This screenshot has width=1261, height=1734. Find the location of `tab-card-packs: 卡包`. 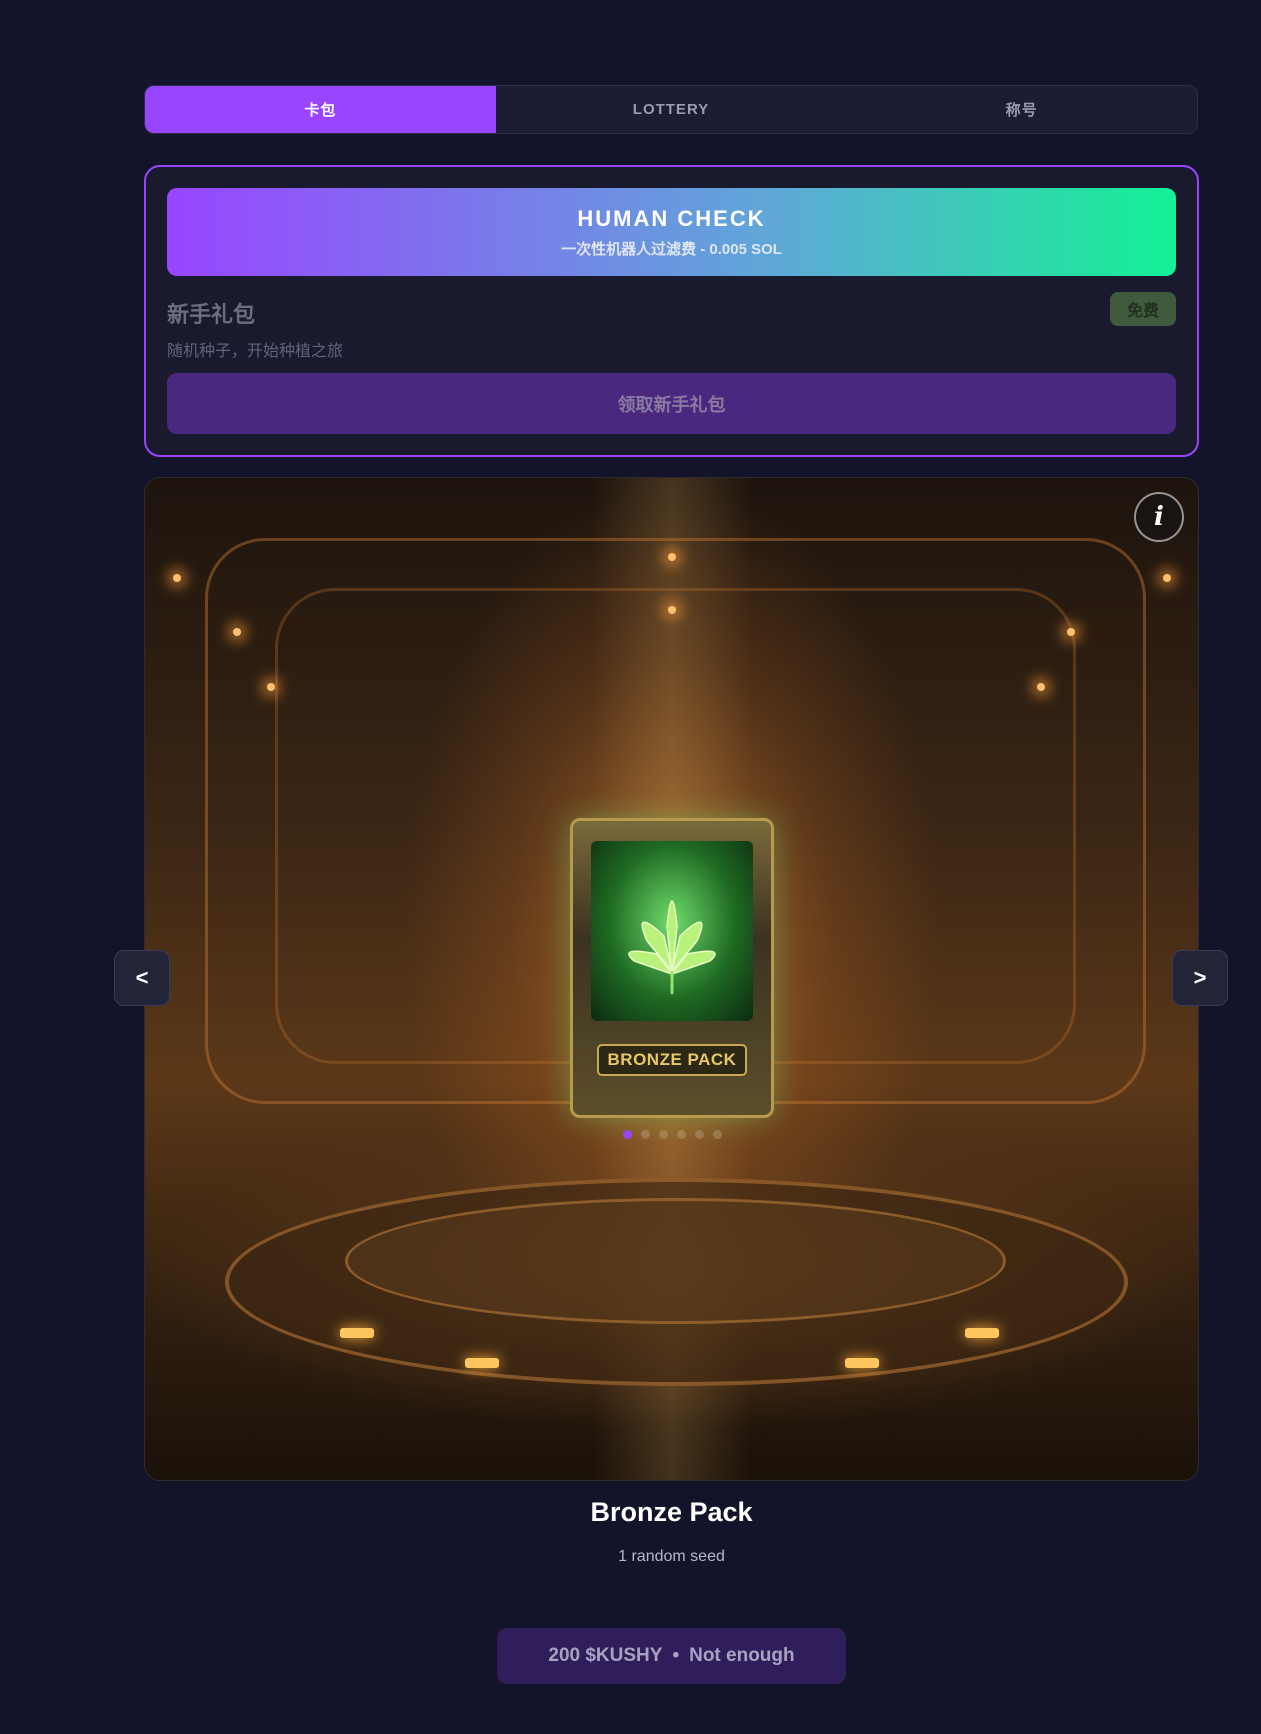

tab-card-packs: 卡包 is located at coordinates (320, 109).